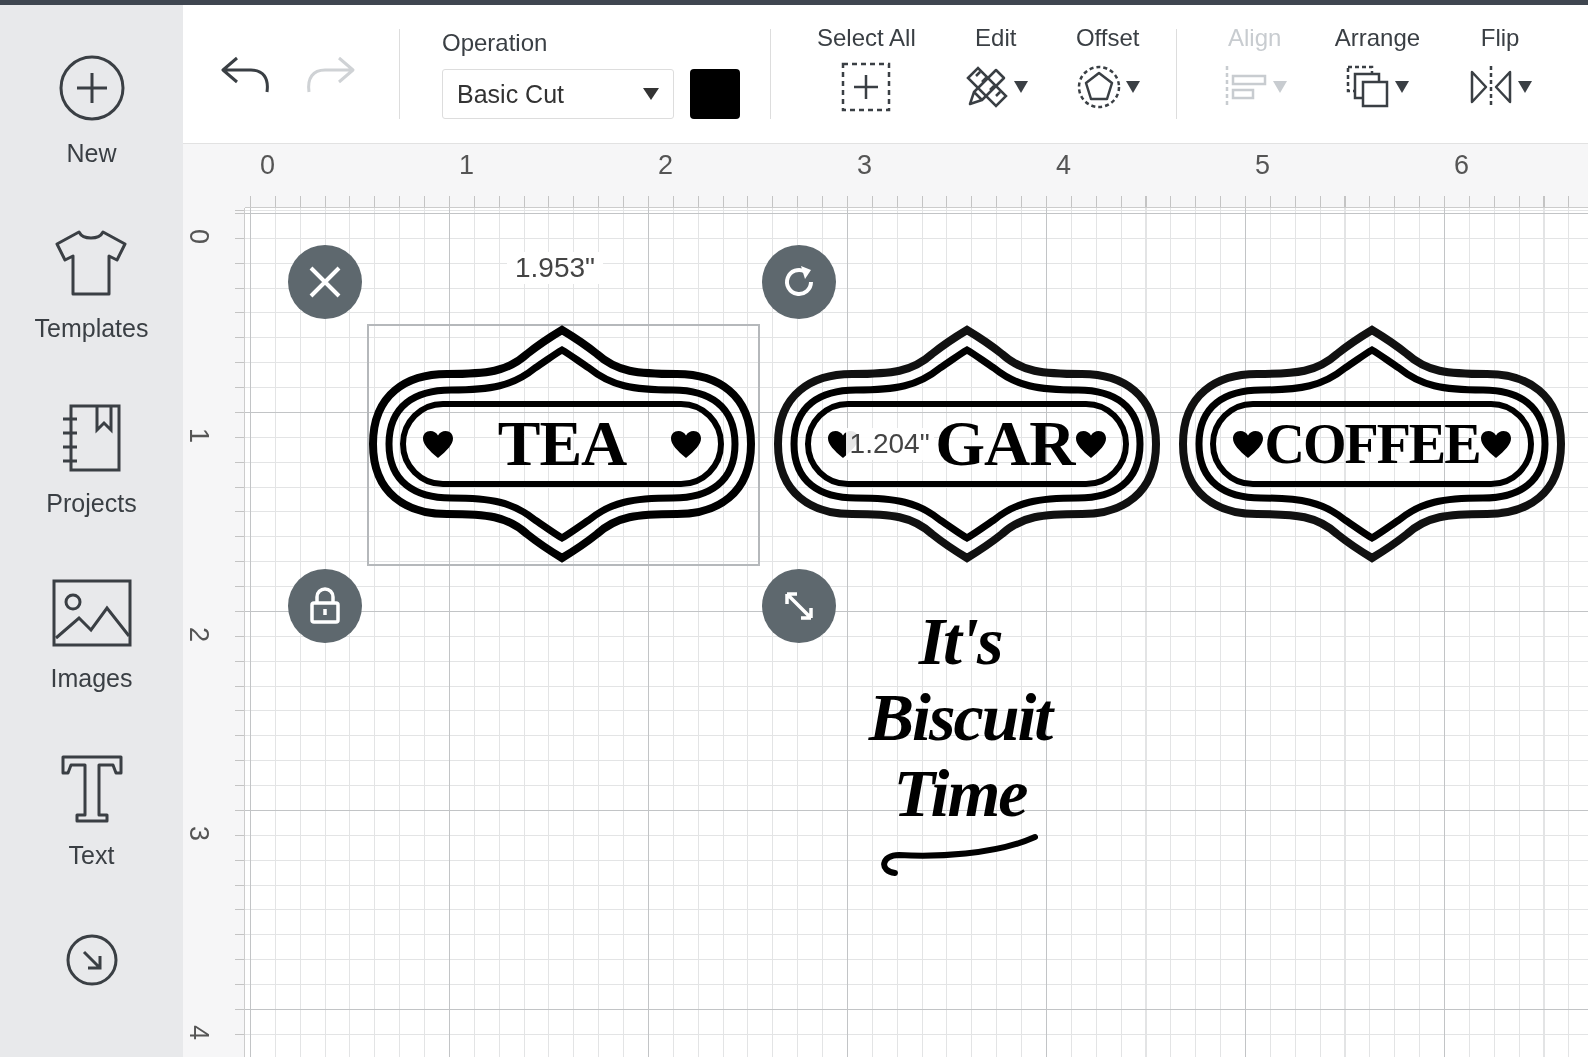 The width and height of the screenshot is (1588, 1057). I want to click on height-dimension: 1.204", so click(889, 444).